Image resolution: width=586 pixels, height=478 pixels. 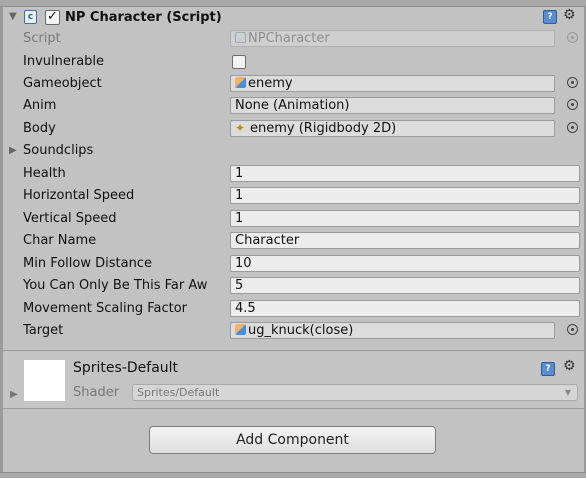 What do you see at coordinates (60, 240) in the screenshot?
I see `property-label: Char Name` at bounding box center [60, 240].